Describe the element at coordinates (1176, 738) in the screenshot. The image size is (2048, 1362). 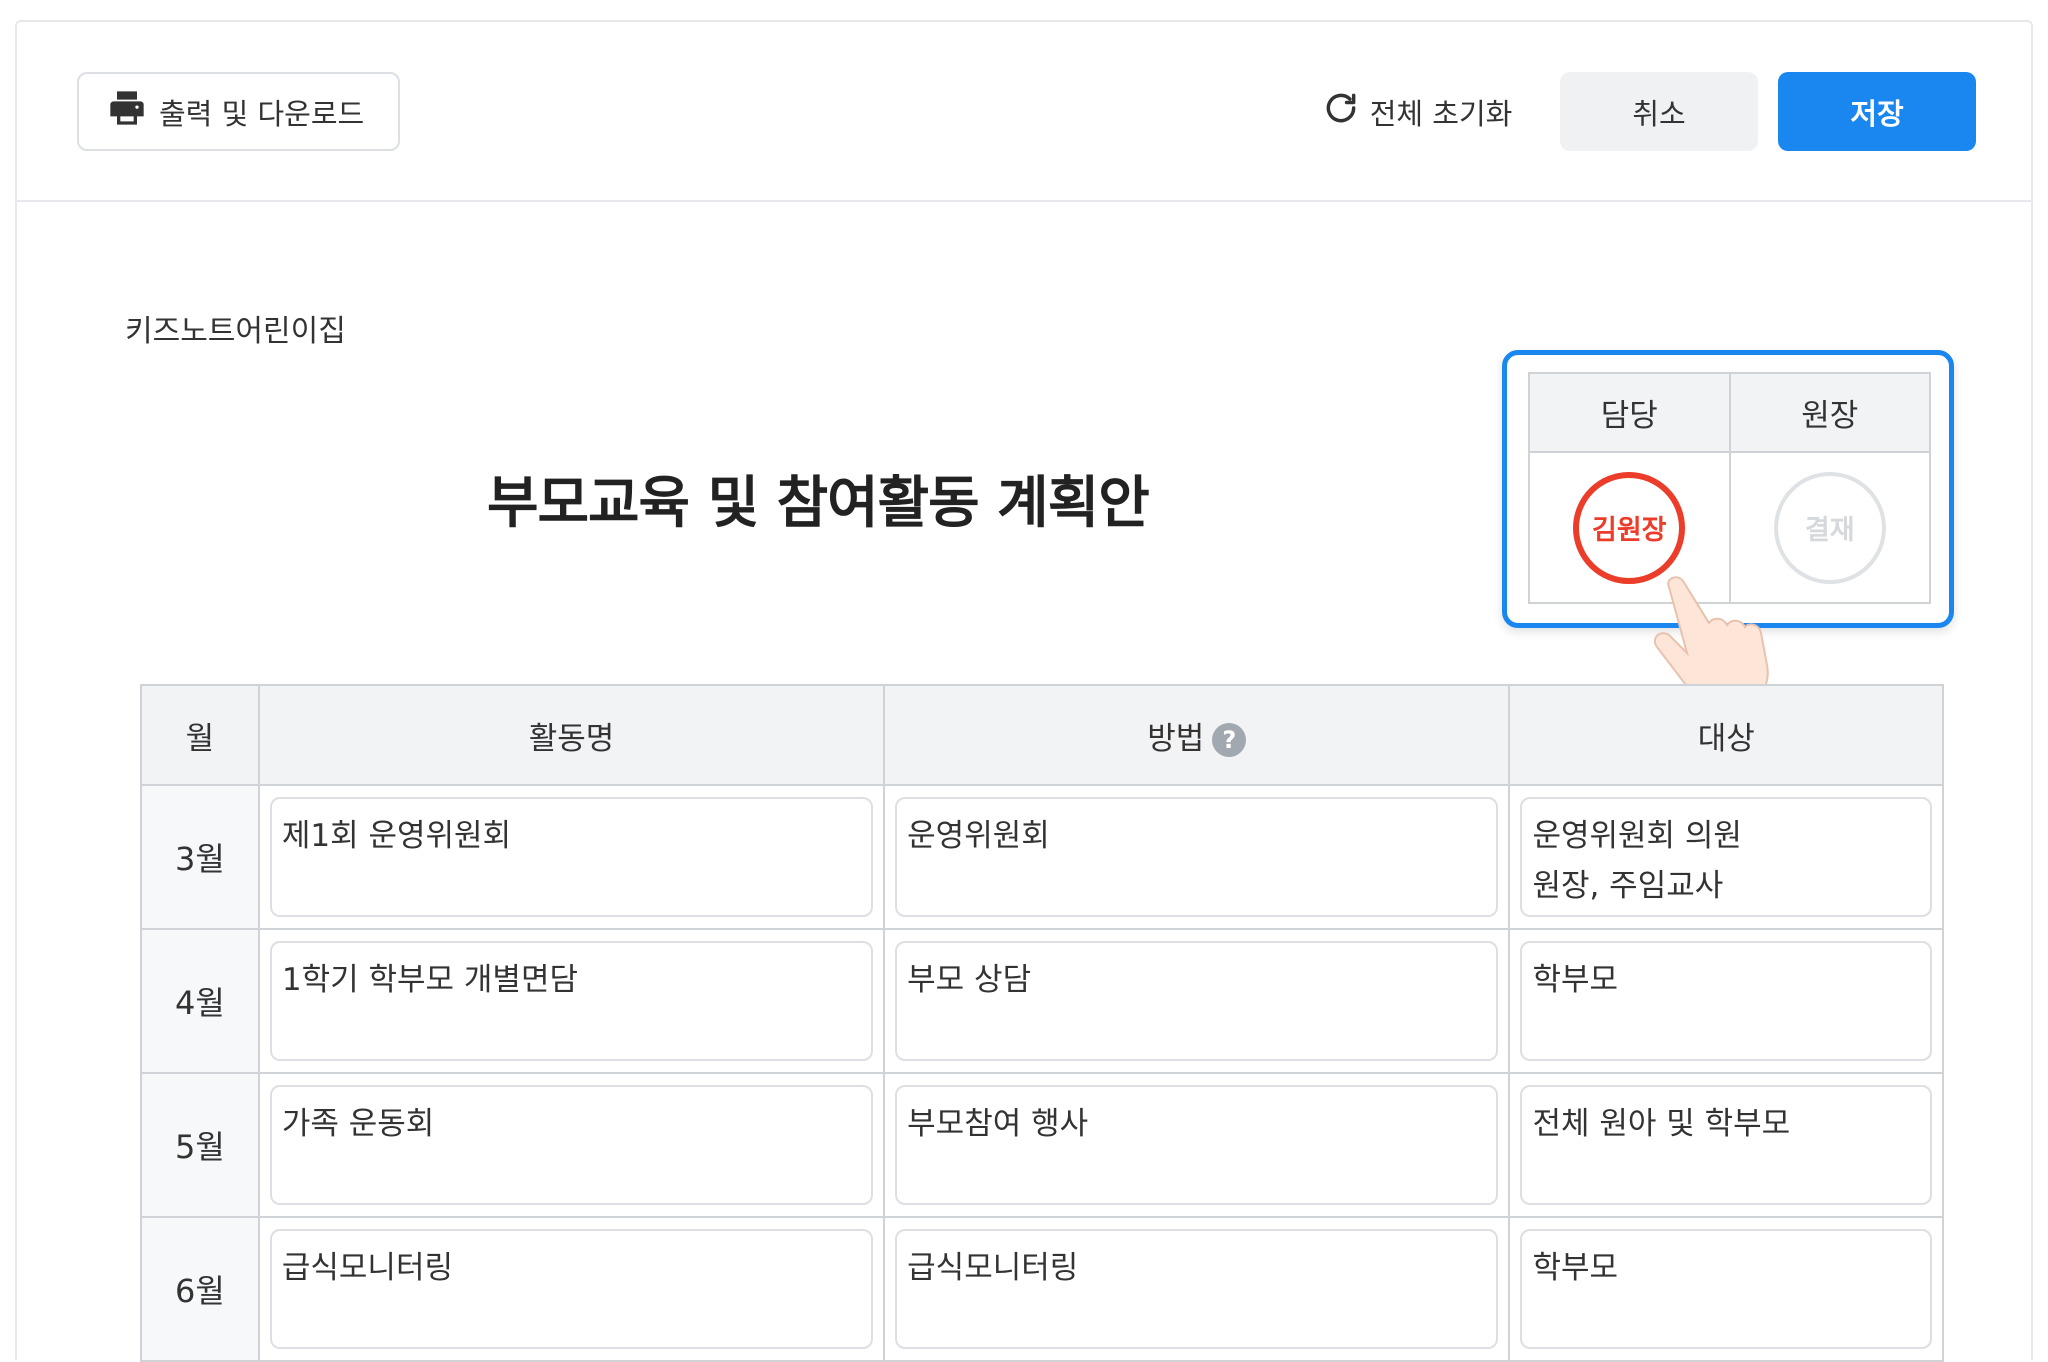
I see `method-header-label: 방법` at that location.